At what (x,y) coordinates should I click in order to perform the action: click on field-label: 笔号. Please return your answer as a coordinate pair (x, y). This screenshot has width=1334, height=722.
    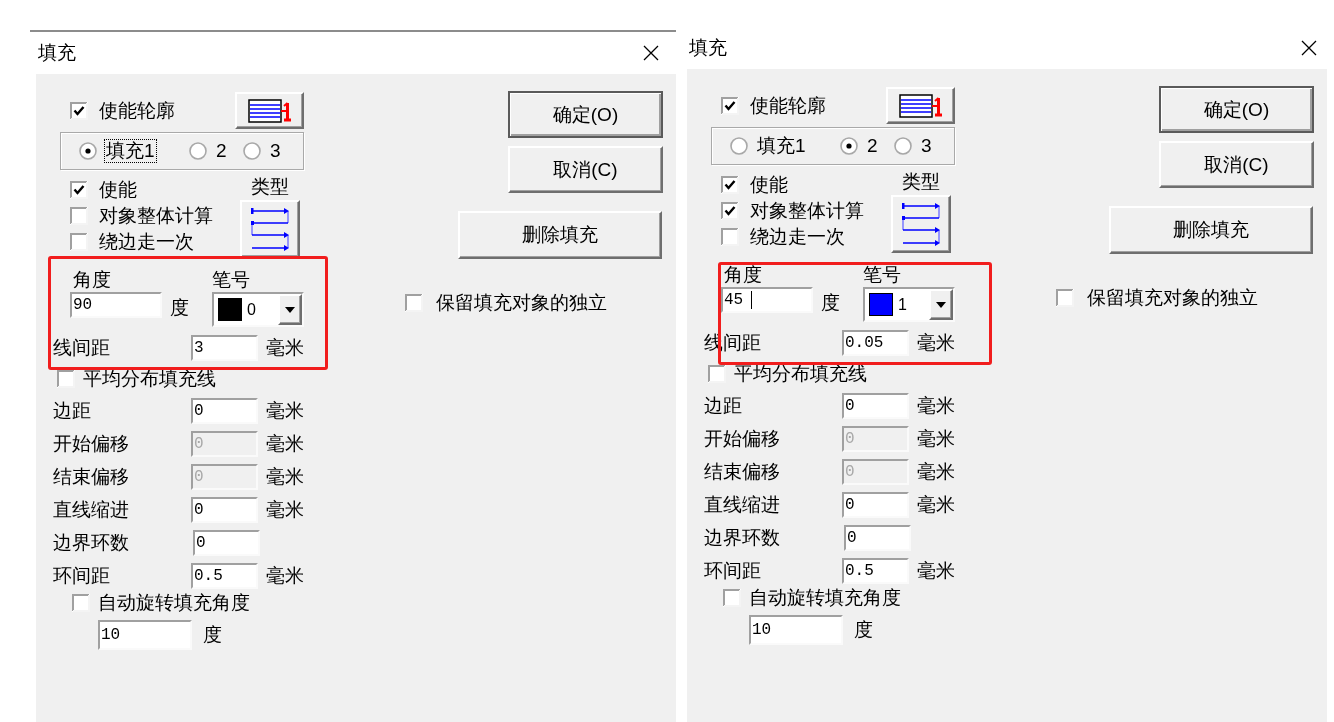
    Looking at the image, I should click on (231, 280).